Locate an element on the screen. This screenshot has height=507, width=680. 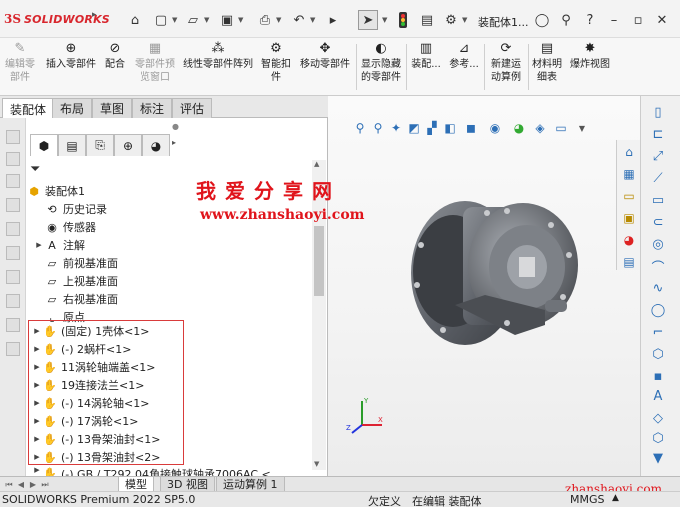
minimize-icon: – is located at coordinates (614, 20).